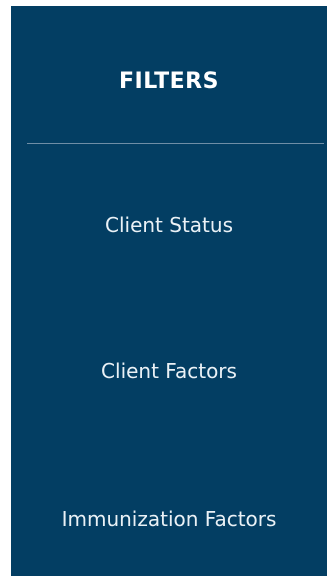  I want to click on title-divider, so click(175, 143).